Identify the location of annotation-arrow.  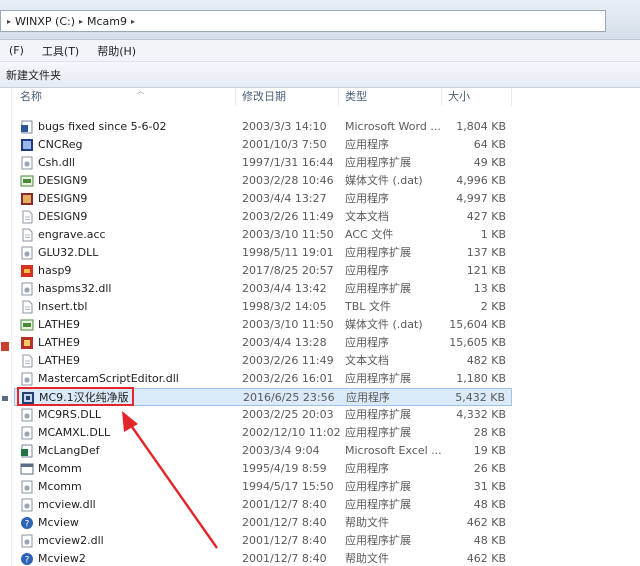
(170, 480).